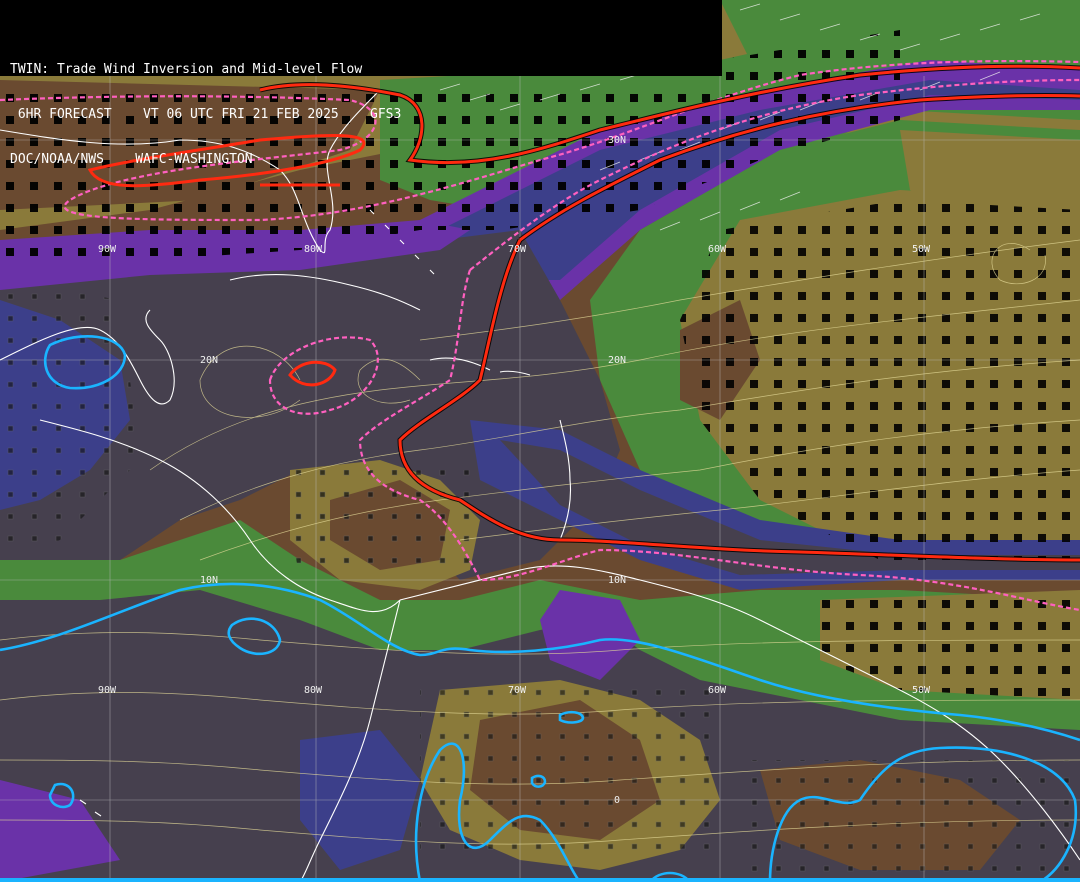 This screenshot has width=1080, height=882. Describe the element at coordinates (517, 690) in the screenshot. I see `lon-label-70w-south: 70W` at that location.